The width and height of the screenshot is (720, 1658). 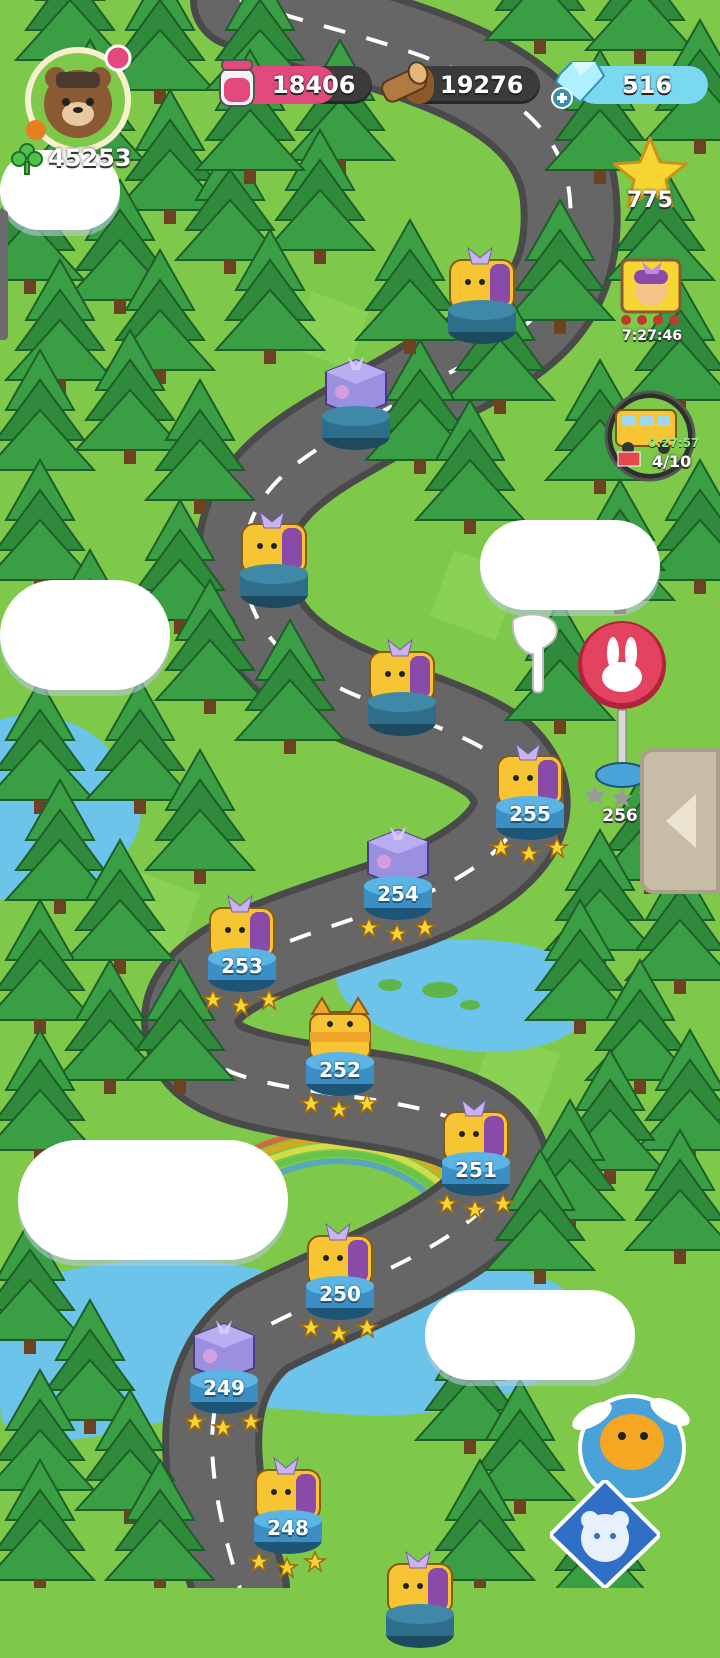 I want to click on player-avatar, so click(x=78, y=100).